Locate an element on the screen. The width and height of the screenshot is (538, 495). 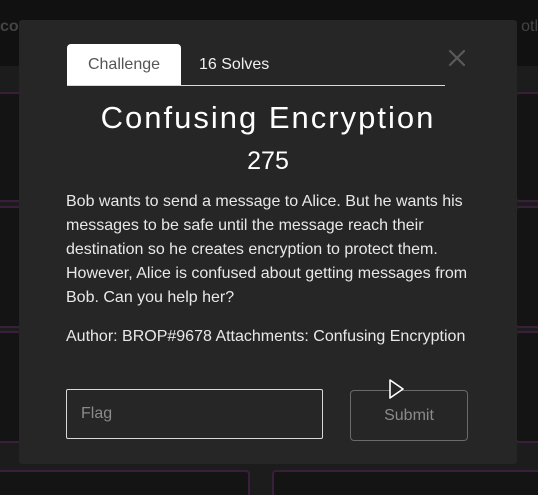
background-brand: co is located at coordinates (9, 26).